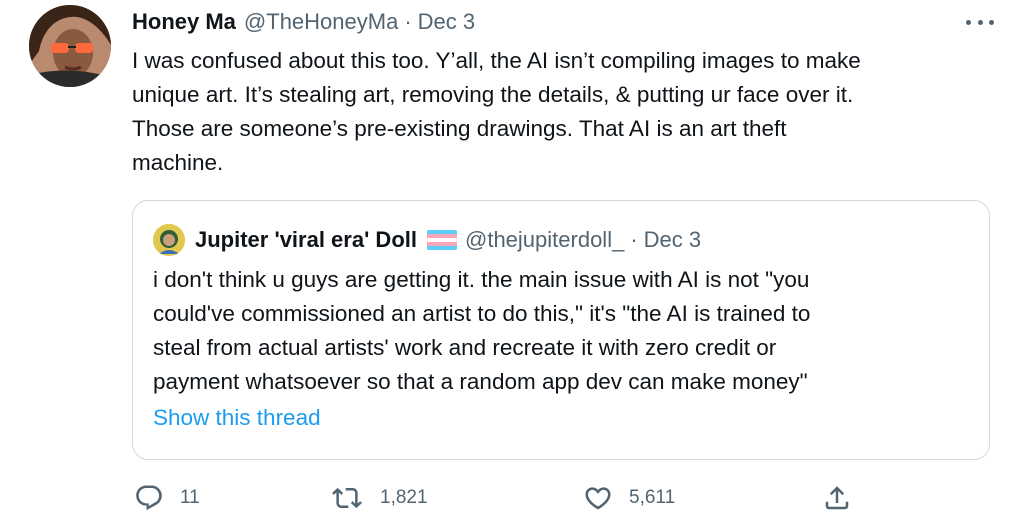 The image size is (1024, 530). What do you see at coordinates (178, 162) in the screenshot?
I see `tweet-text-line: machine.` at bounding box center [178, 162].